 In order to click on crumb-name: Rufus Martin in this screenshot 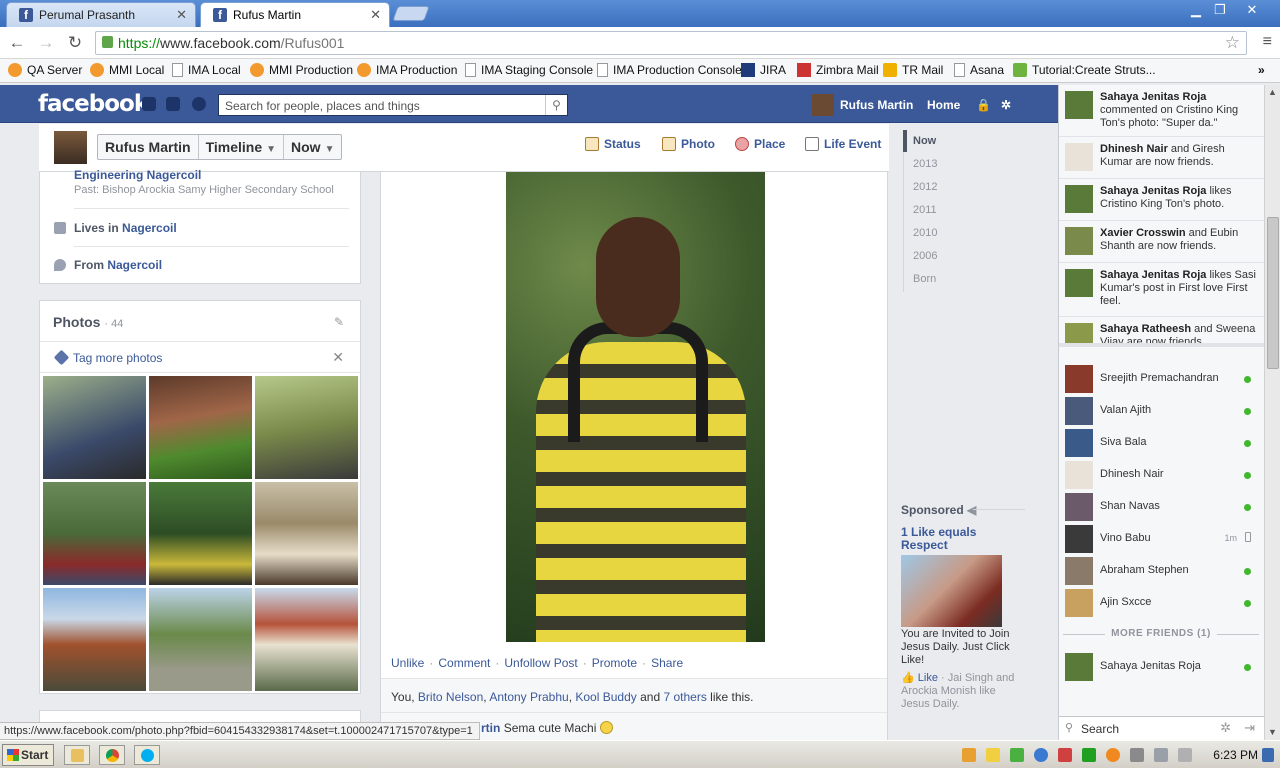, I will do `click(148, 147)`.